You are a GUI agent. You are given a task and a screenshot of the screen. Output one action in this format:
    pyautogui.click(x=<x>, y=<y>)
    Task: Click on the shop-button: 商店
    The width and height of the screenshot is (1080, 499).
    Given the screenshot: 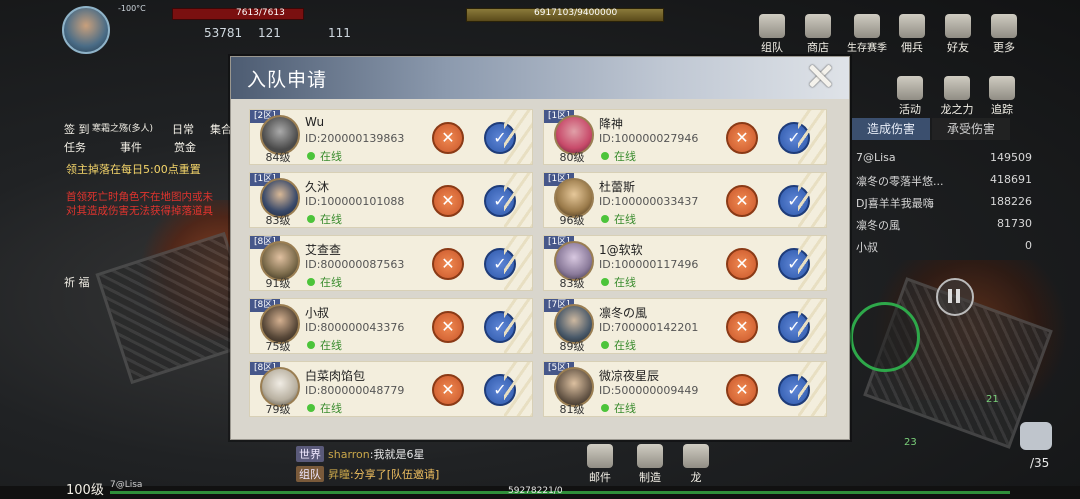 What is the action you would take?
    pyautogui.click(x=818, y=34)
    